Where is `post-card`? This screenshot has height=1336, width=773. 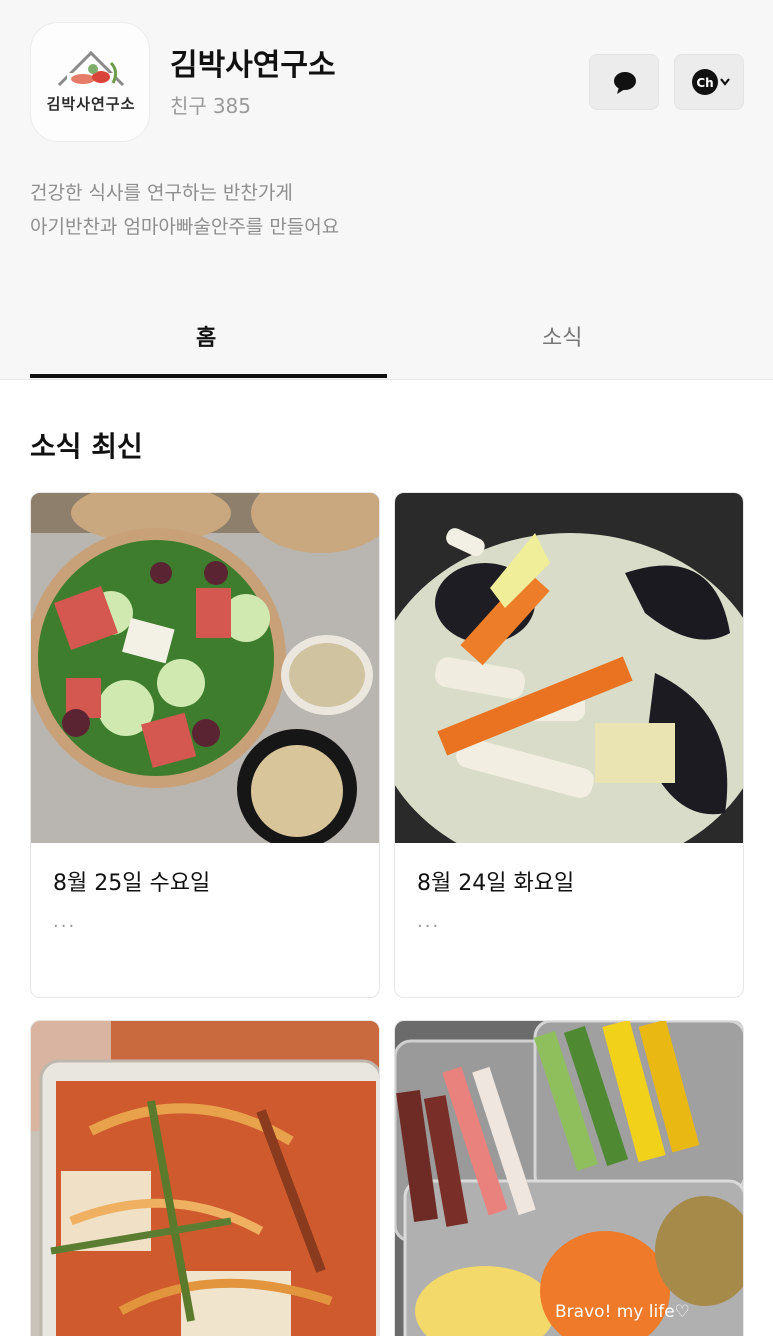 post-card is located at coordinates (205, 1178).